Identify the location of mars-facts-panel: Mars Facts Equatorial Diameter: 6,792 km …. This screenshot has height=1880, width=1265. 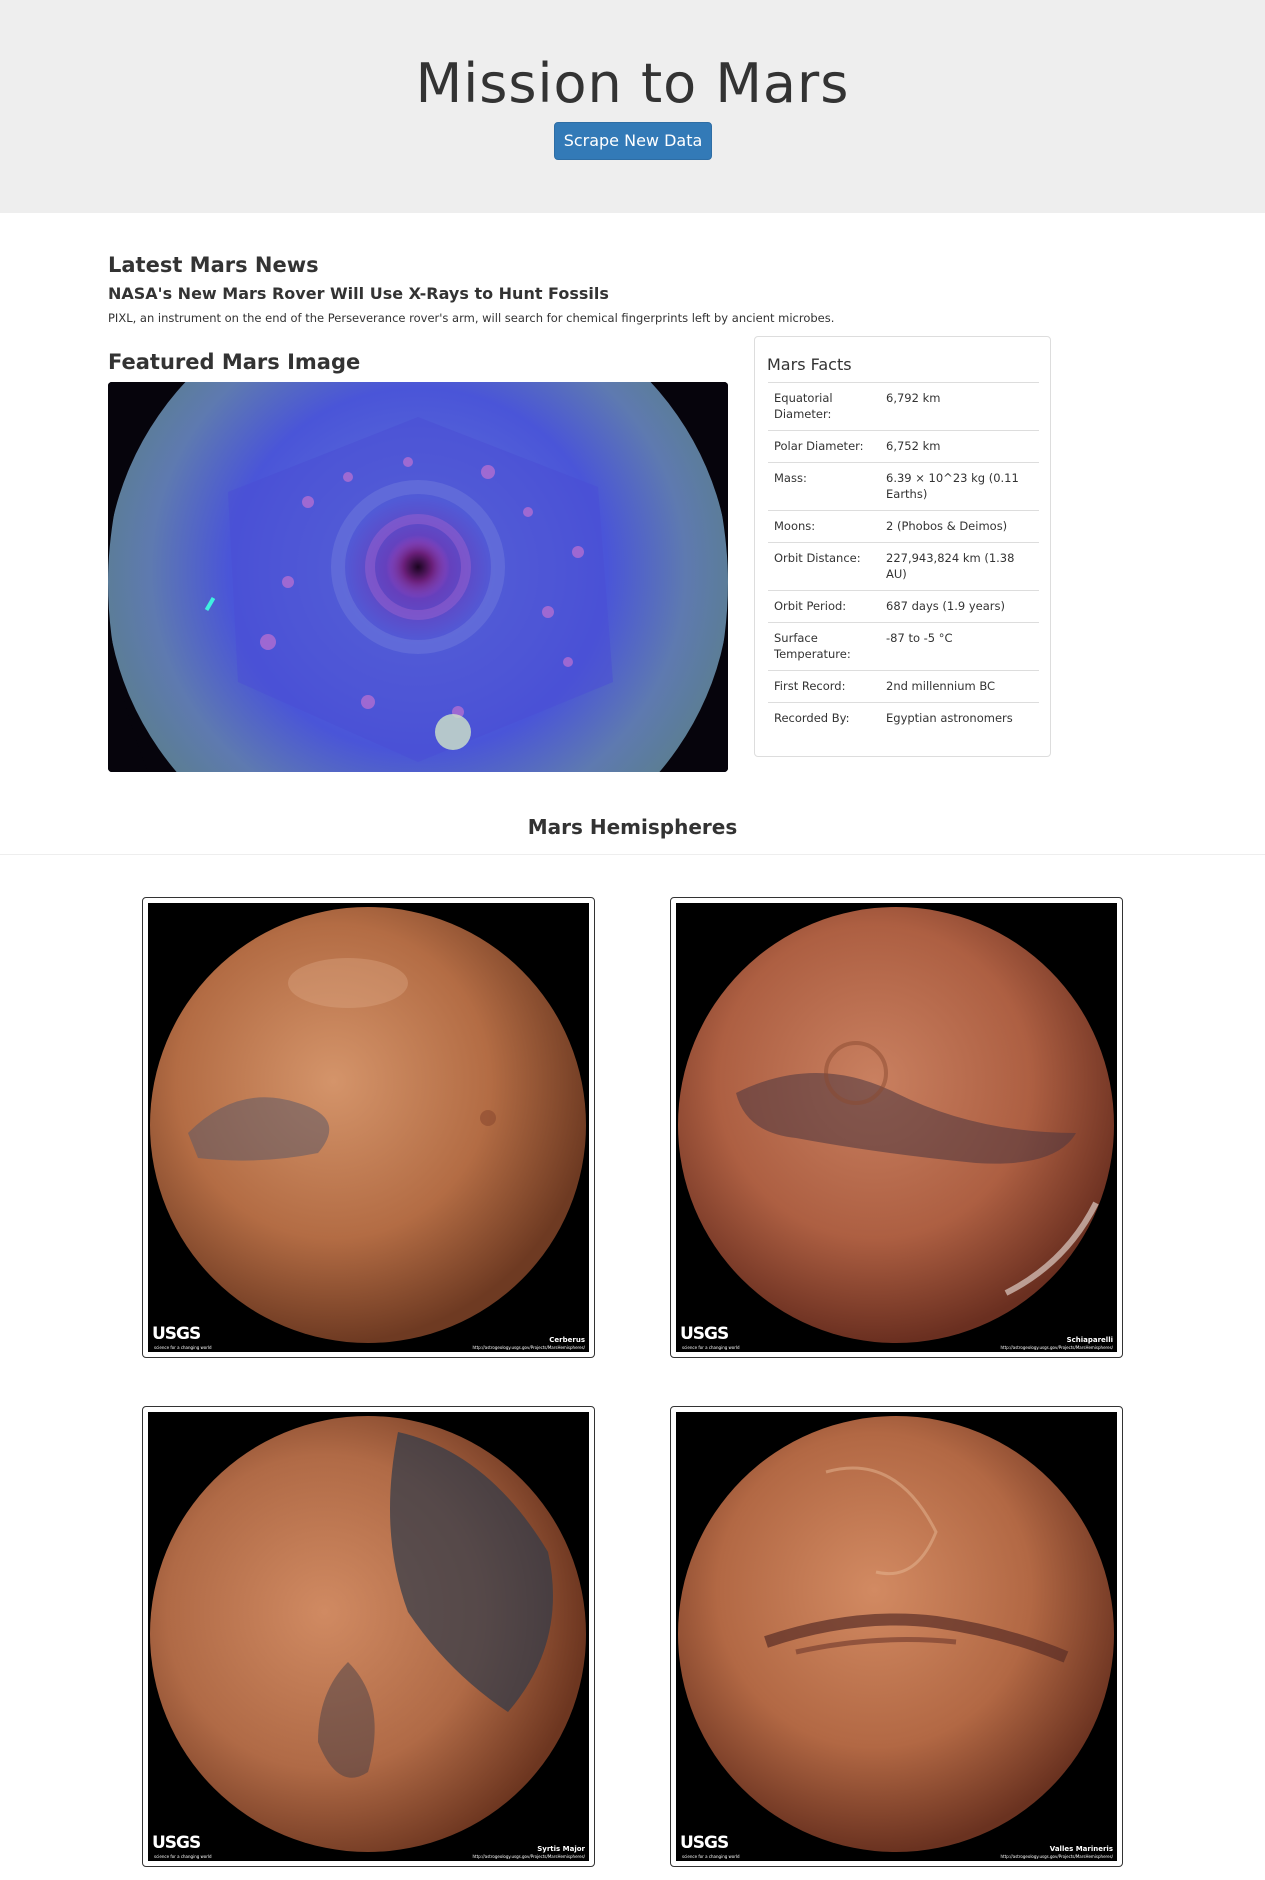
(902, 546).